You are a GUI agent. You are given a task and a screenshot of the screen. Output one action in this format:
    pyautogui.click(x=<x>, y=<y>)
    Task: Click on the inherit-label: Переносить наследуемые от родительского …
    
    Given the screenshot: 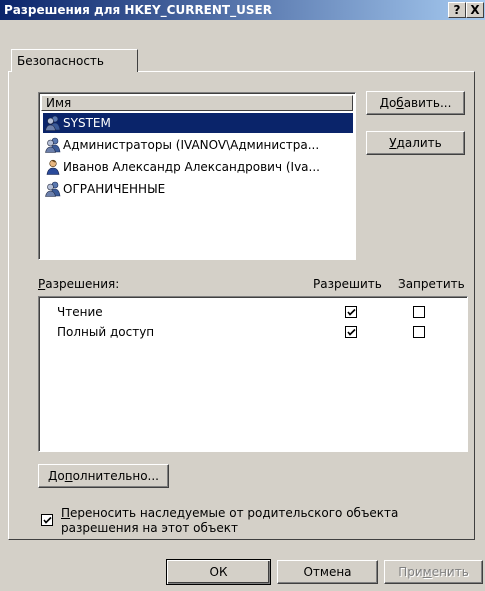 What is the action you would take?
    pyautogui.click(x=229, y=521)
    